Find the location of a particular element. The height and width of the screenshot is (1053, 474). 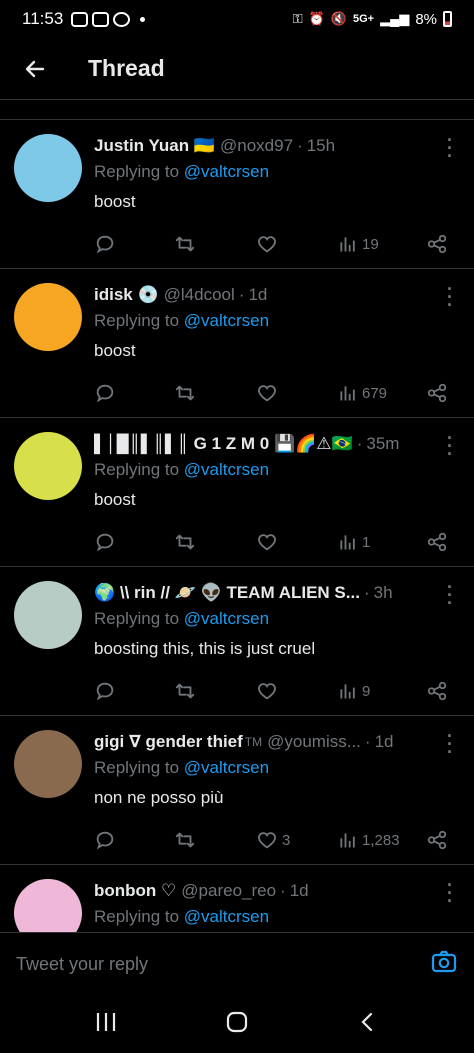

display-name: bonbon ♡ is located at coordinates (135, 891).